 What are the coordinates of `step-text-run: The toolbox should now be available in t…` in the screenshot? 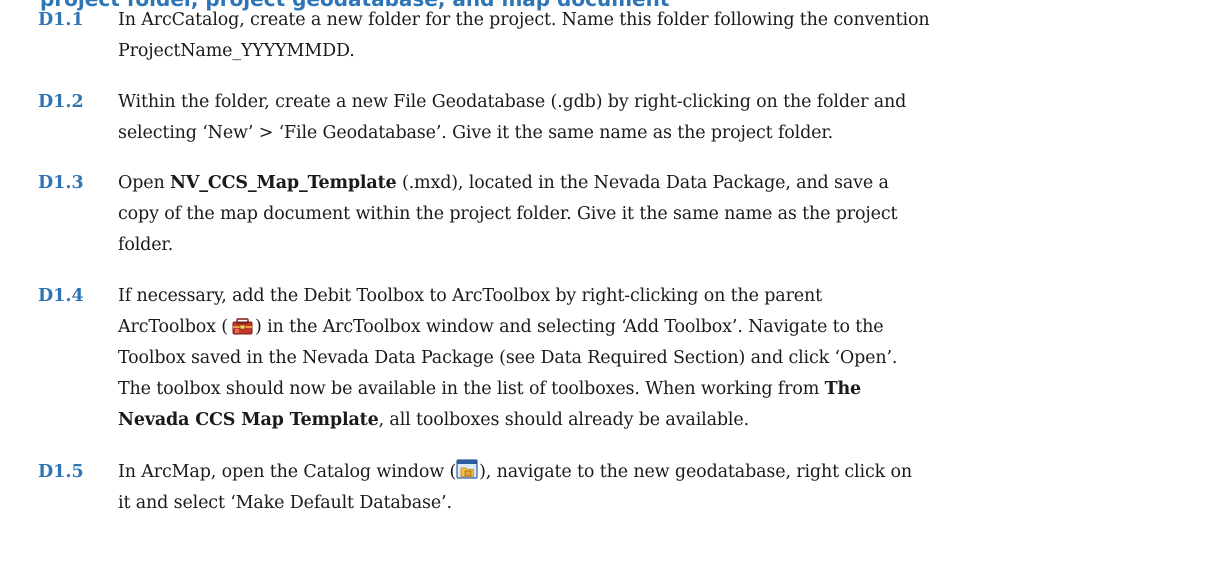 It's located at (471, 389).